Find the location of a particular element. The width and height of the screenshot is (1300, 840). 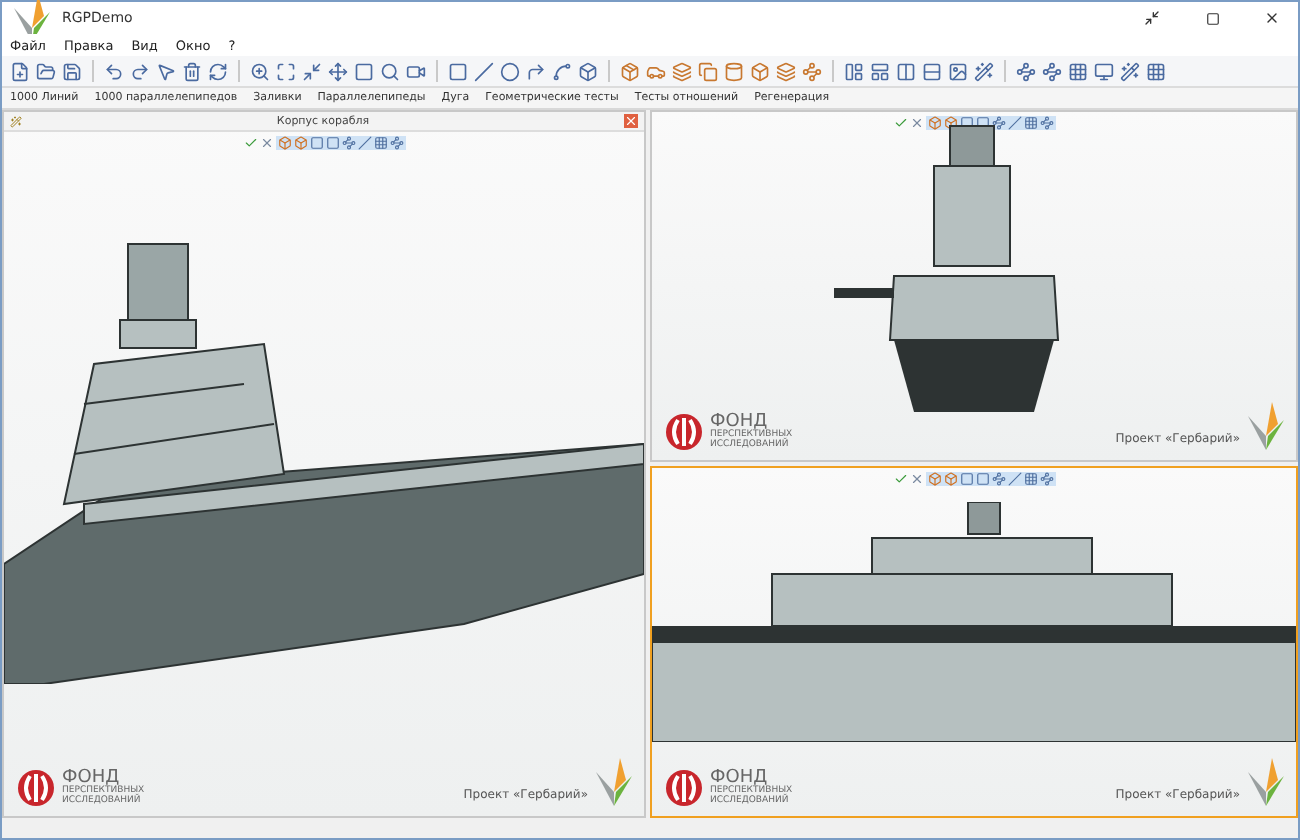

close-icon is located at coordinates (1272, 18).